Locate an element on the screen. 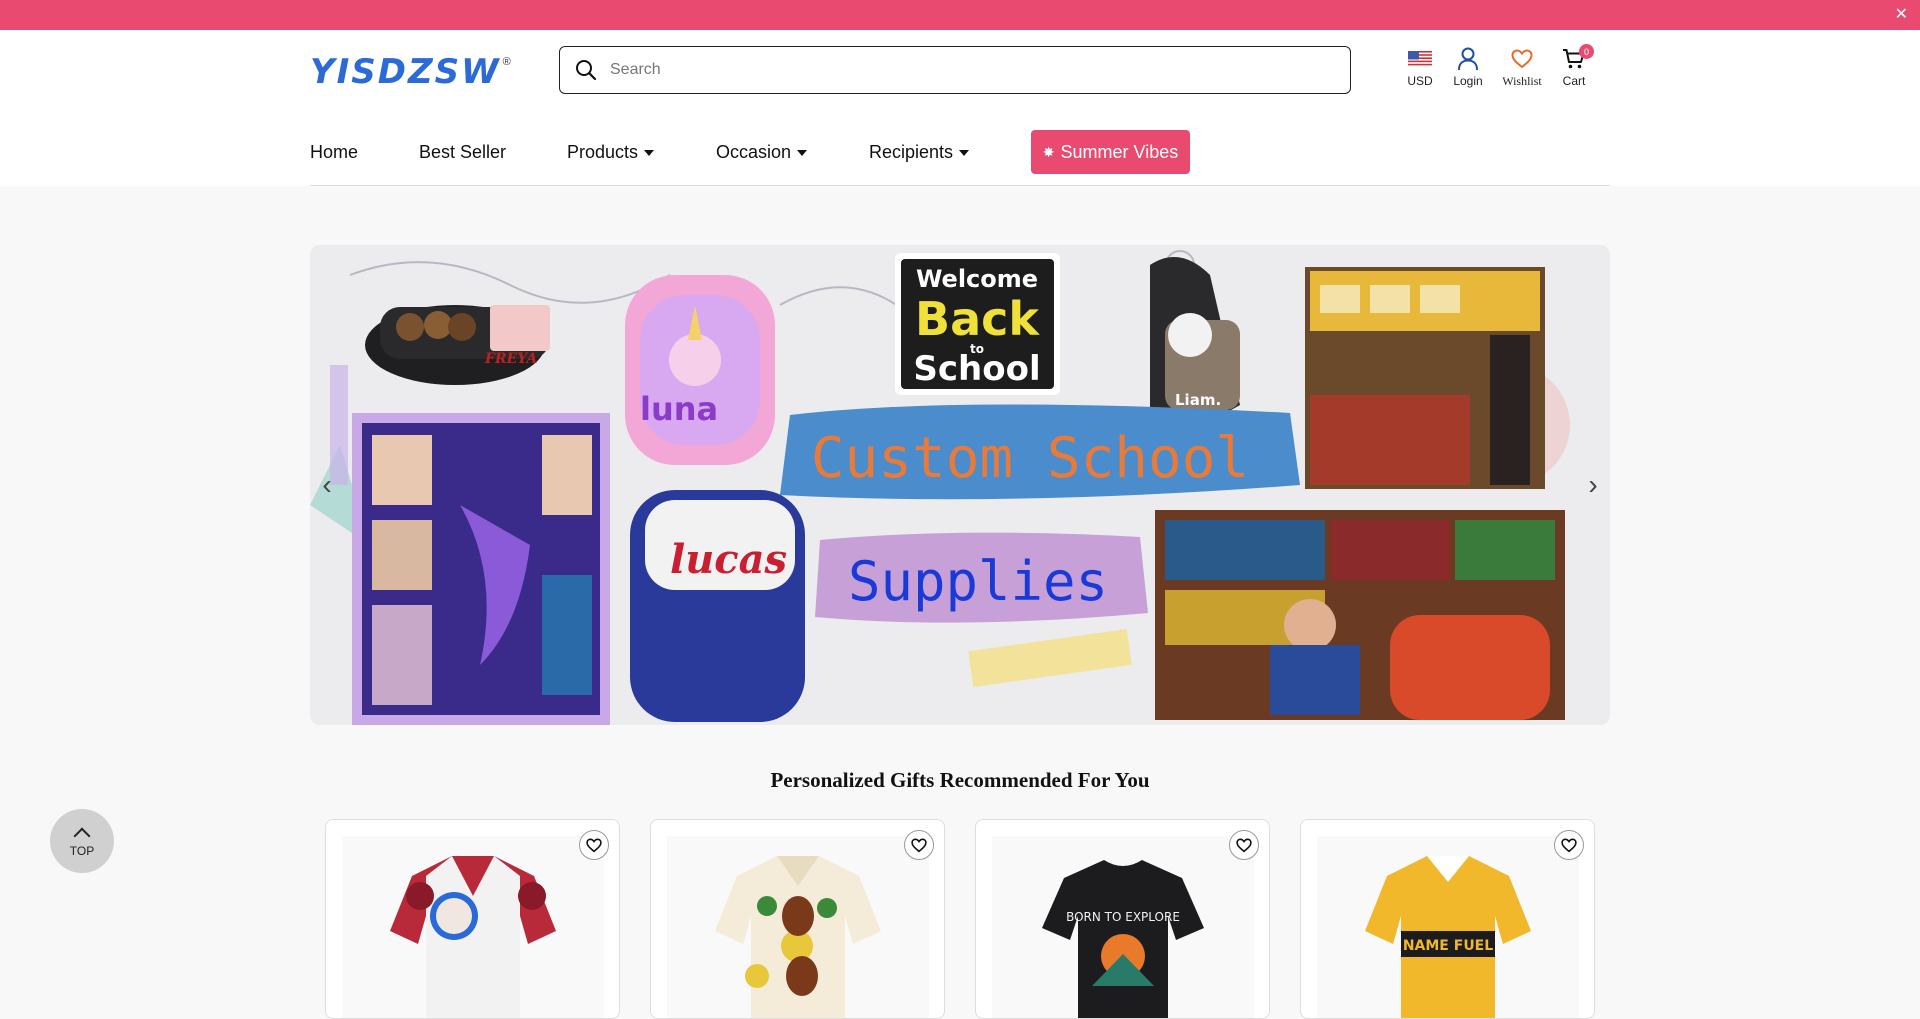 This screenshot has width=1920, height=1019. carousel-next-button: › is located at coordinates (1593, 485).